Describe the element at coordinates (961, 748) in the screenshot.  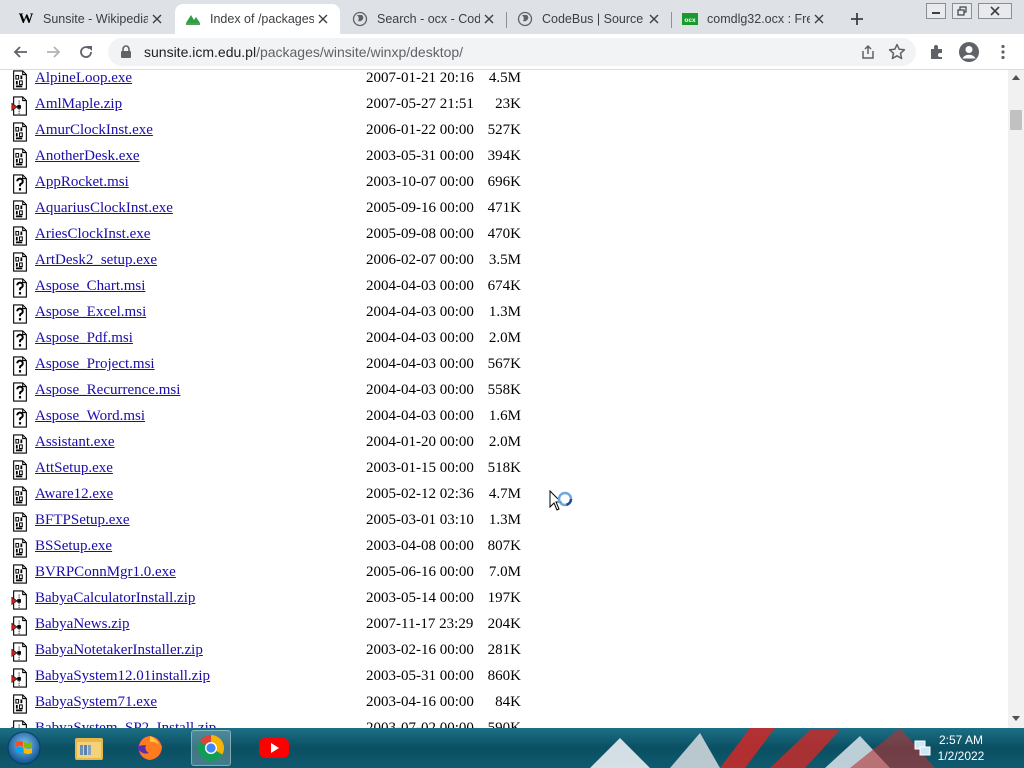
I see `system-clock: 2:57 AM 1/2/2022` at that location.